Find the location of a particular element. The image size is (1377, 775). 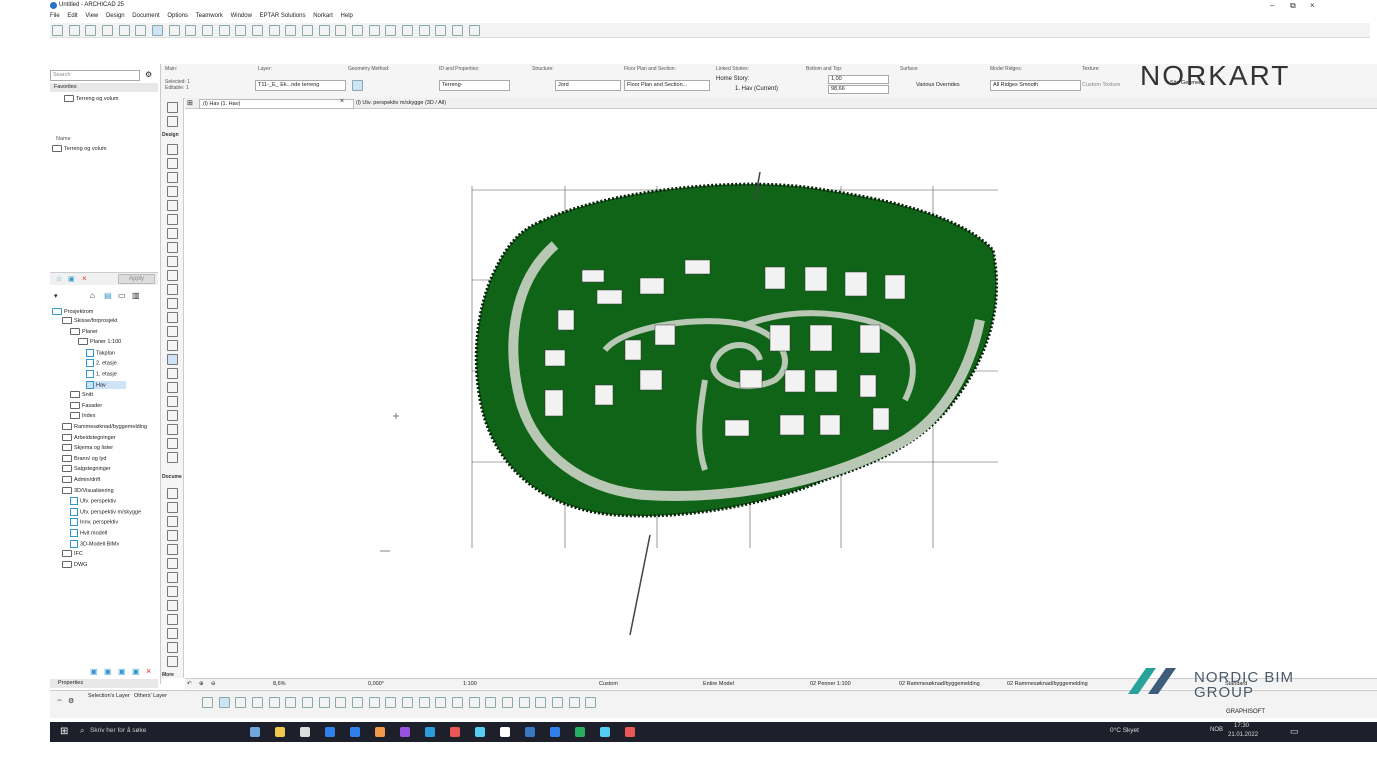

layer-combination: Custom is located at coordinates (608, 684).